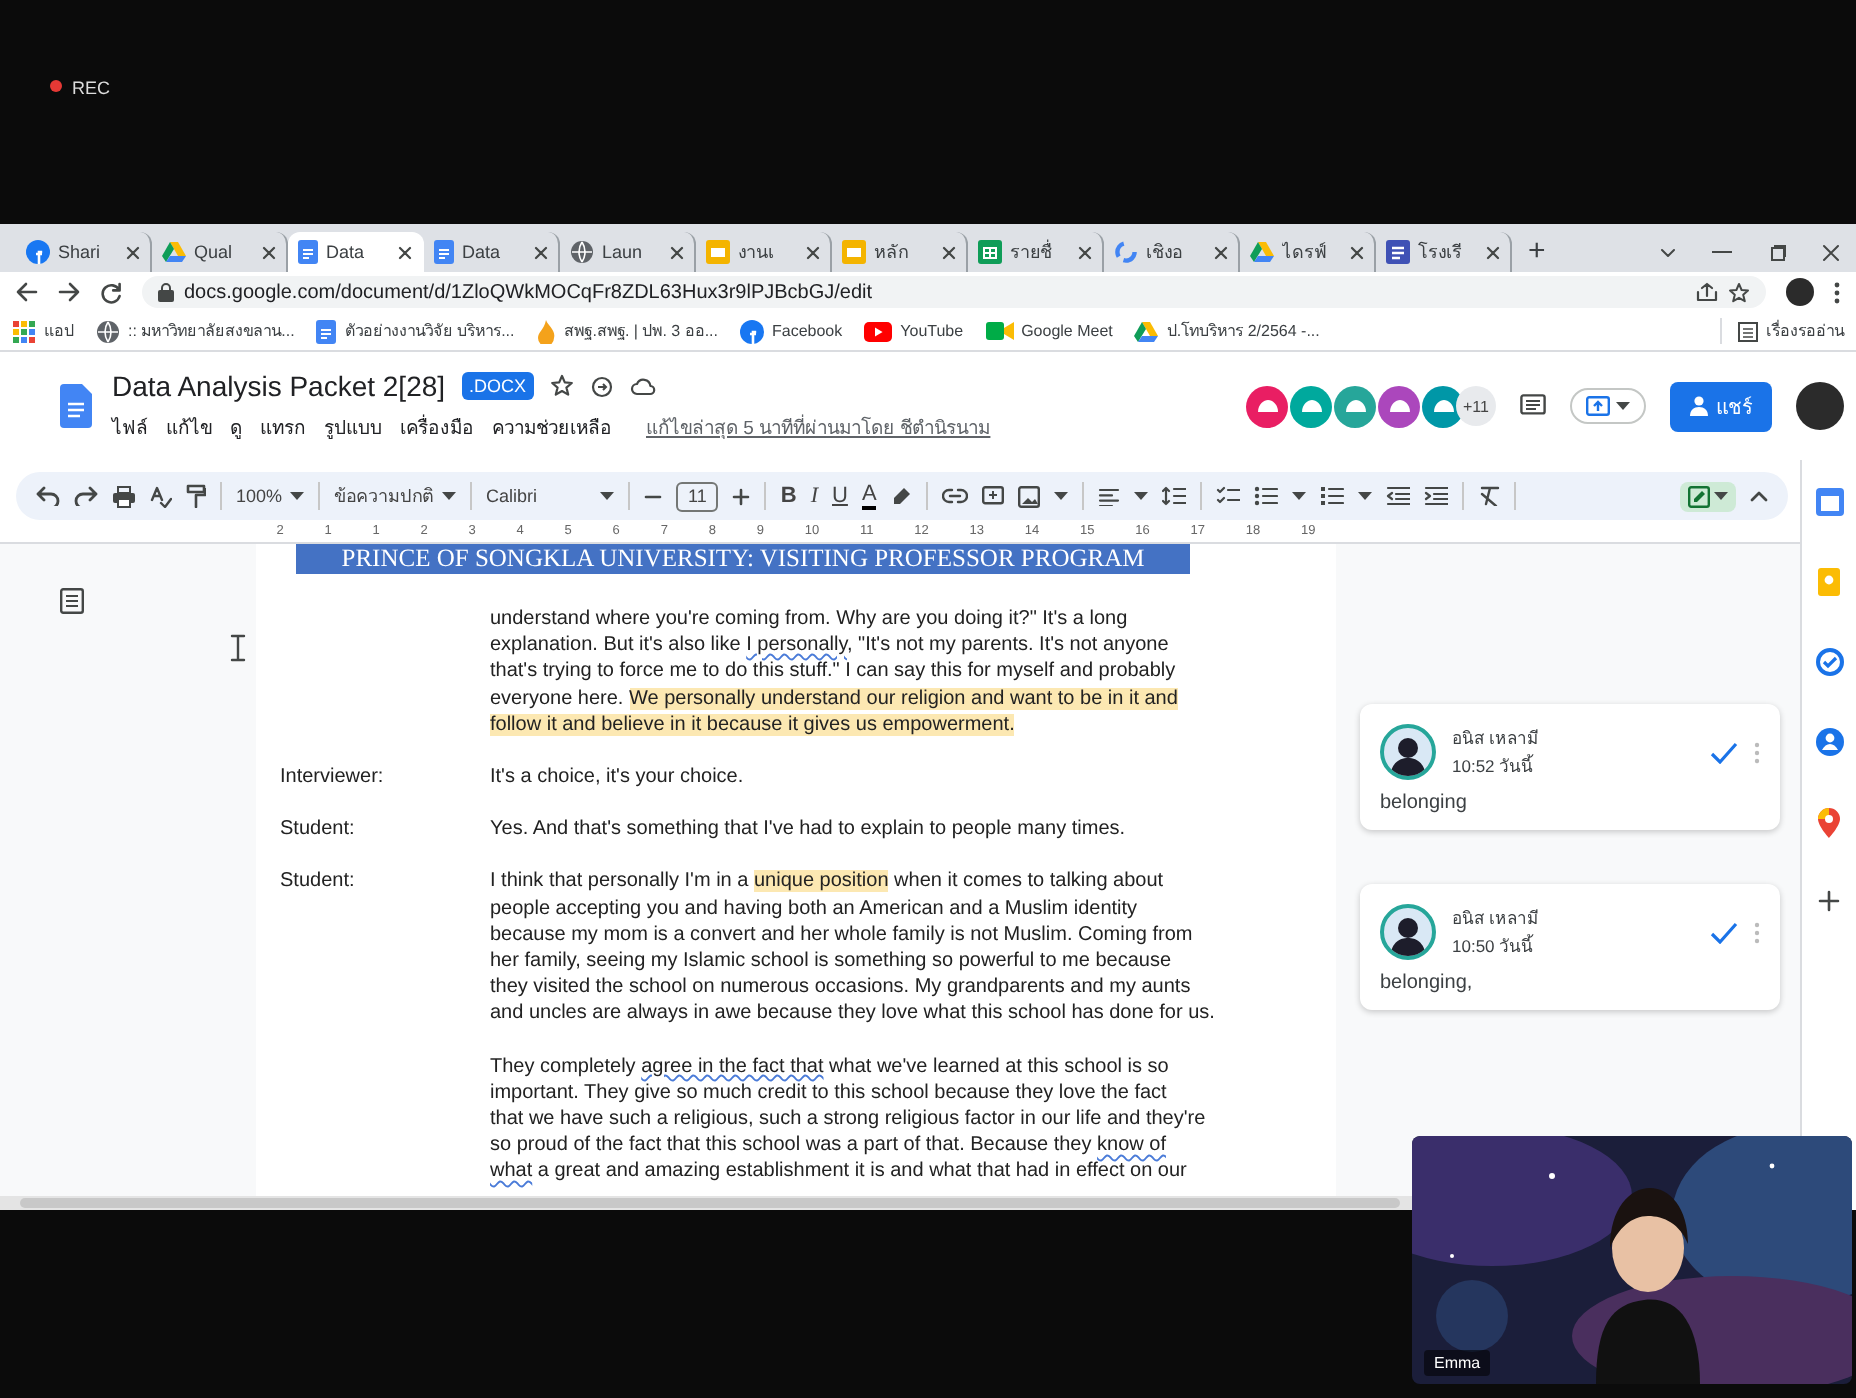 This screenshot has width=1856, height=1398. I want to click on editing-mode-button, so click(1708, 496).